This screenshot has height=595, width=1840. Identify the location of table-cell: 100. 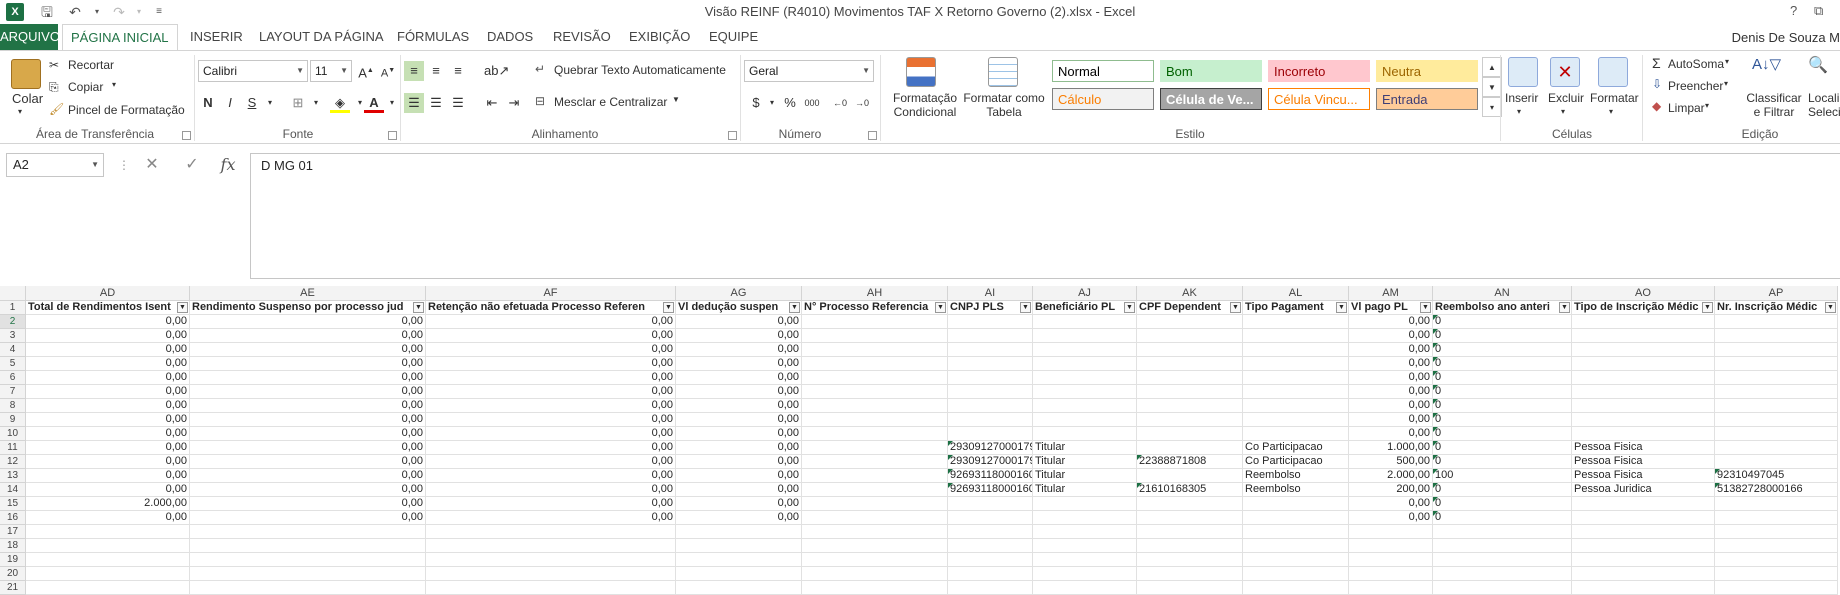
(1502, 476).